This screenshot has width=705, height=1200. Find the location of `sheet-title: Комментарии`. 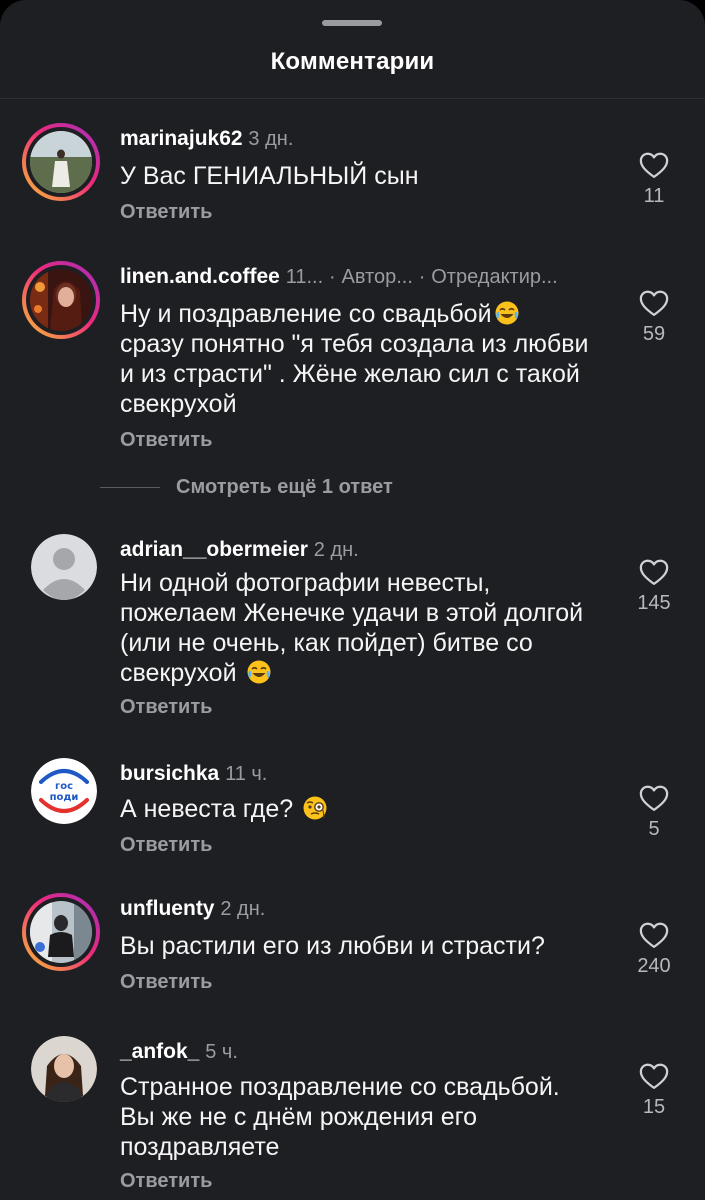

sheet-title: Комментарии is located at coordinates (352, 61).